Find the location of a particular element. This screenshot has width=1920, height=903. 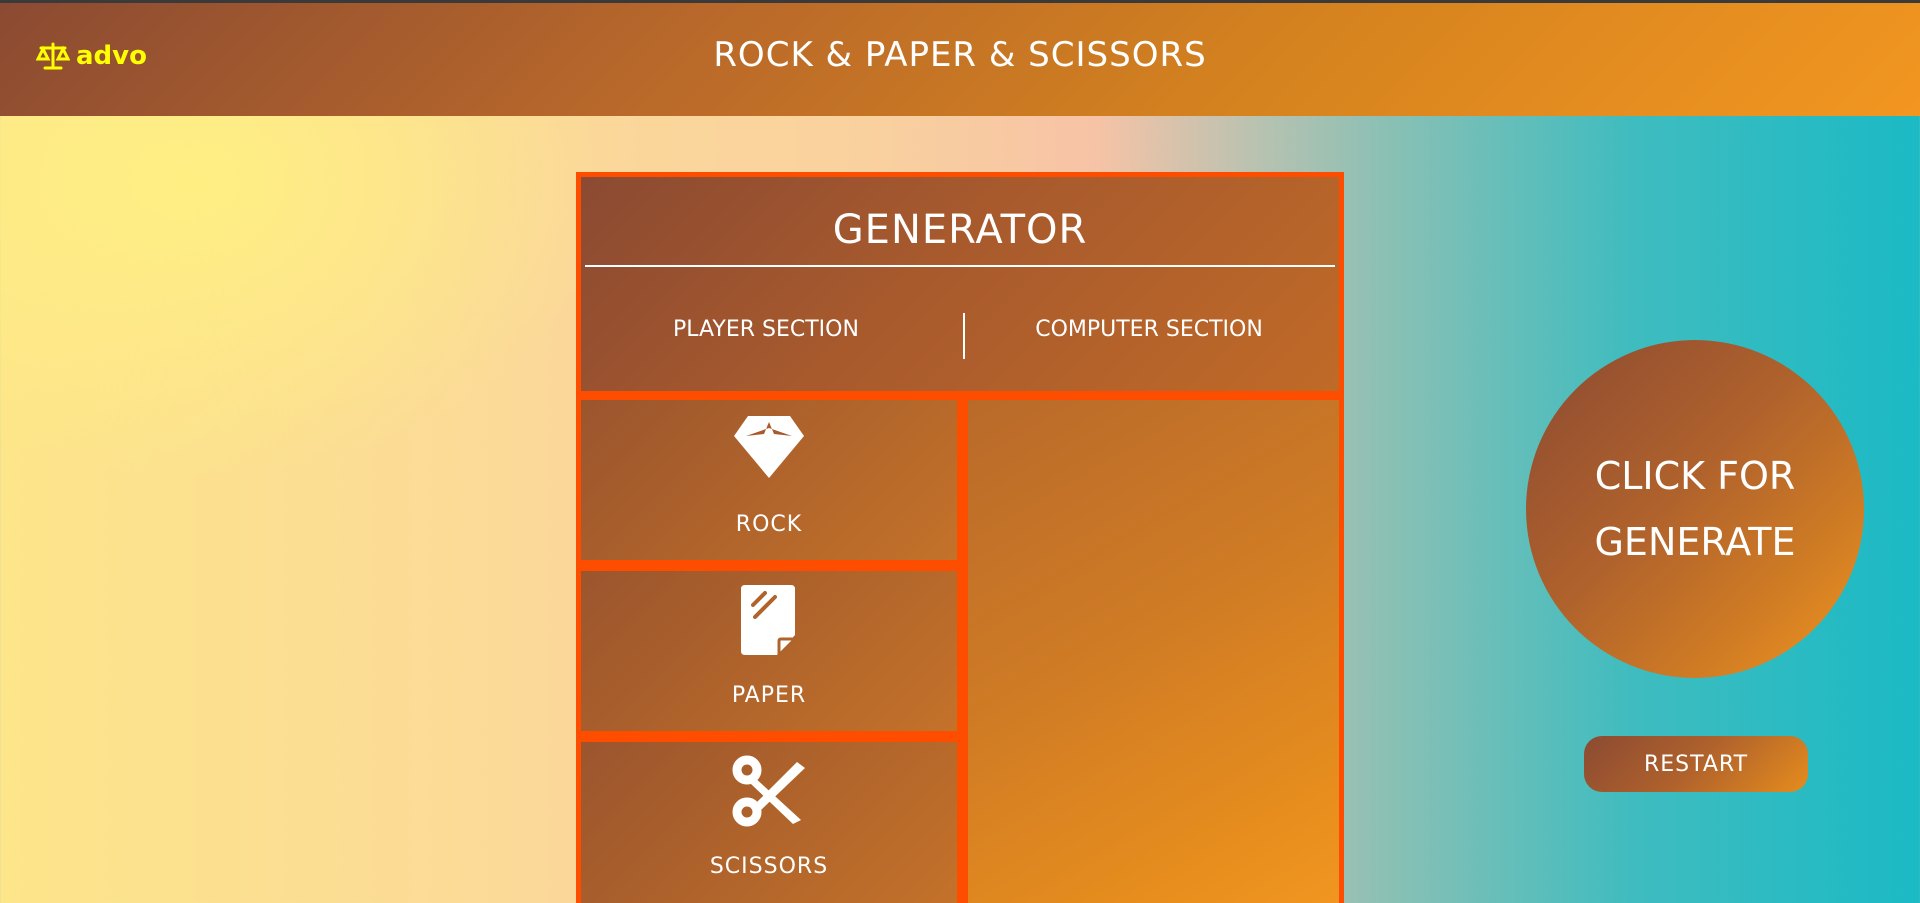

generate-button: CLICK FOR GENERATE is located at coordinates (1695, 509).